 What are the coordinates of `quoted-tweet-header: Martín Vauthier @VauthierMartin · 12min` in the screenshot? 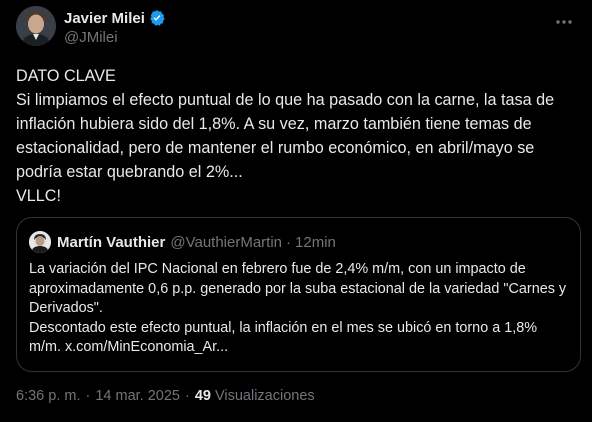 It's located at (182, 242).